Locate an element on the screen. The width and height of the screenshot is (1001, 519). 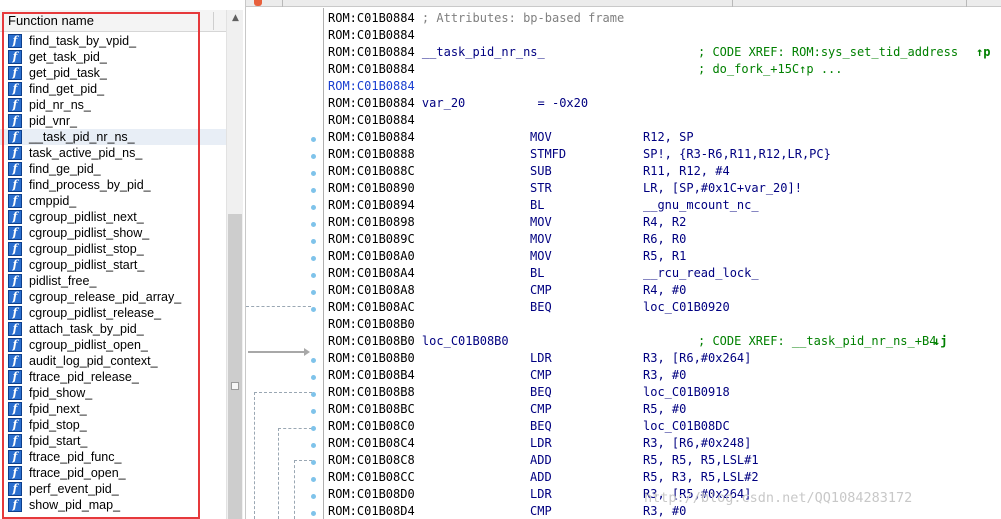
function-list-item: f task_active_pid_ns_ is located at coordinates (113, 153).